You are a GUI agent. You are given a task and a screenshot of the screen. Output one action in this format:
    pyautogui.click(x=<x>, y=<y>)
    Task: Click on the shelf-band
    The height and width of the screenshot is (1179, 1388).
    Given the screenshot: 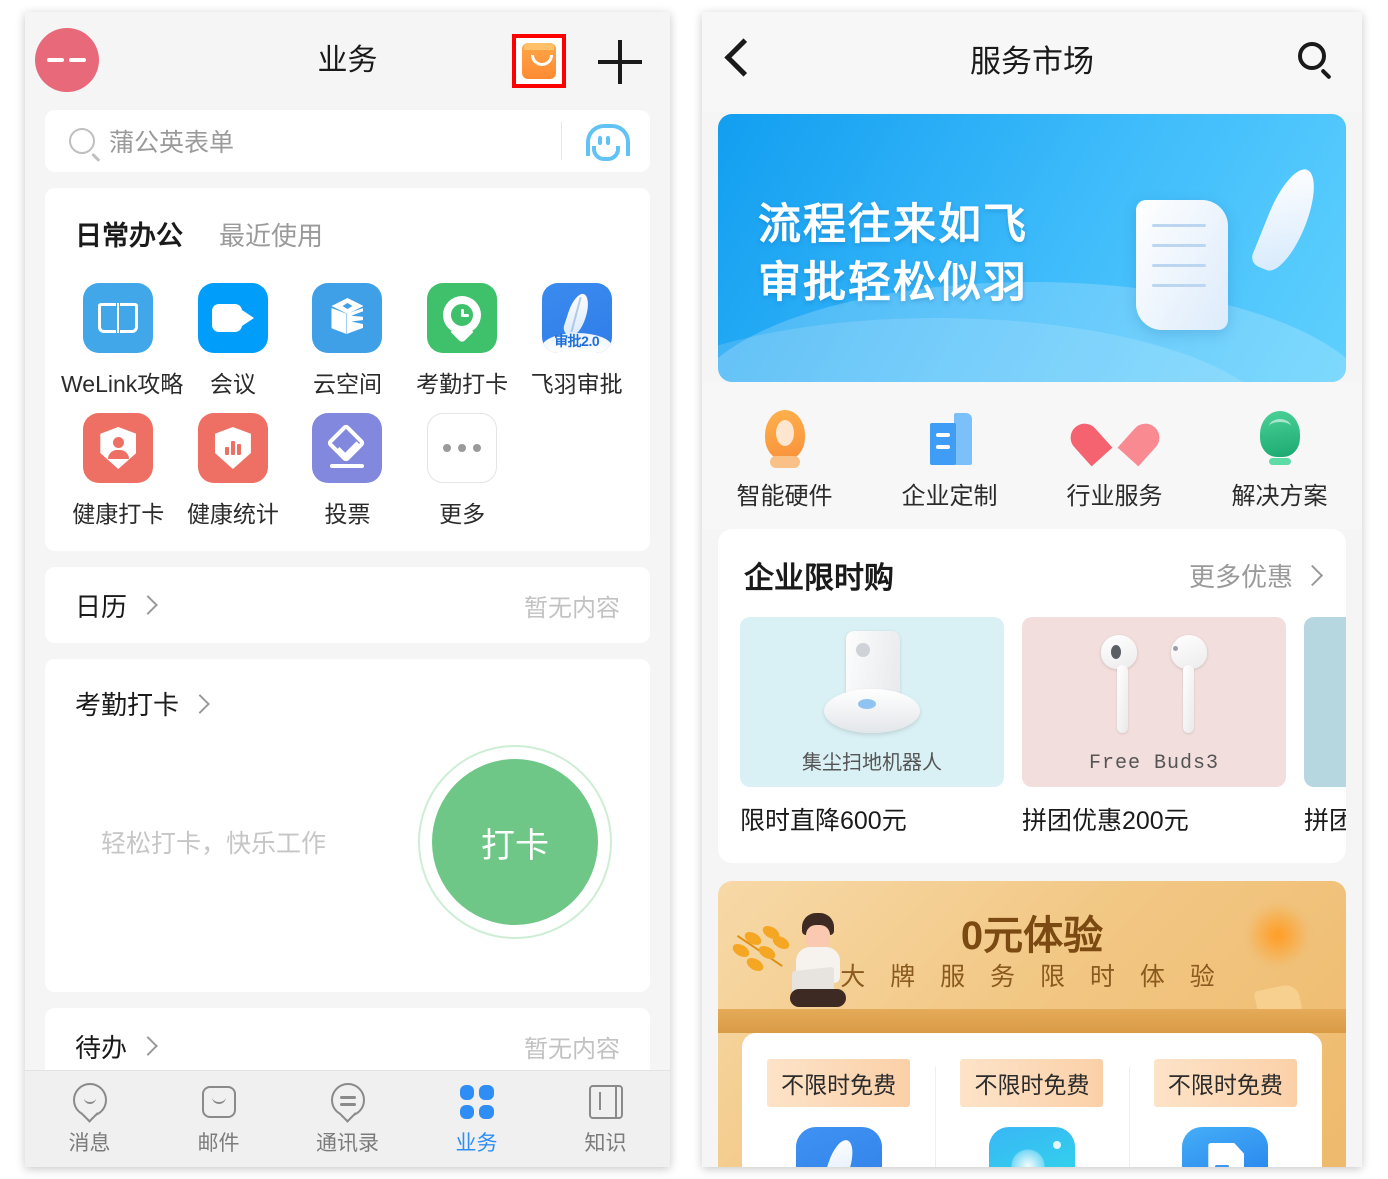 What is the action you would take?
    pyautogui.click(x=1032, y=1021)
    